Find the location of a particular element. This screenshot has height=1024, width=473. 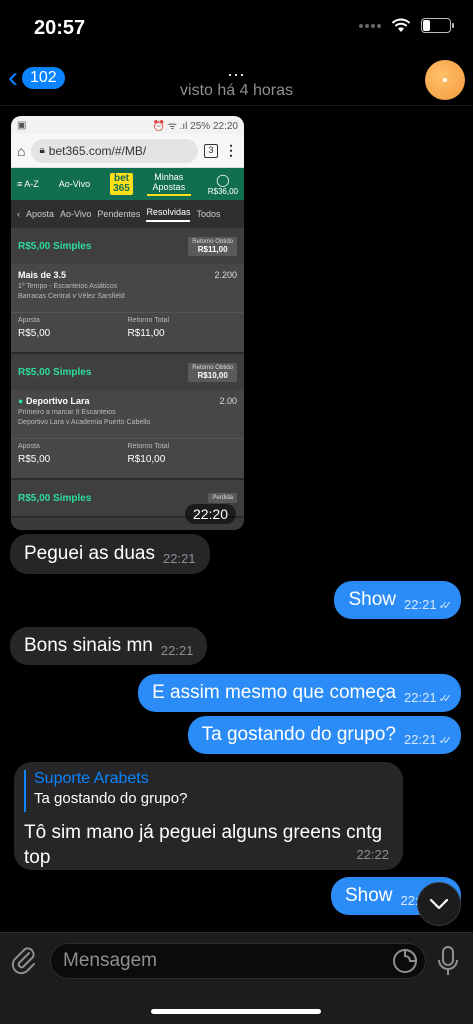

screenshot-url-bar: ⌂ 🔒︎ bet365.com/#/MB/ 3 ⋮ is located at coordinates (127, 151).